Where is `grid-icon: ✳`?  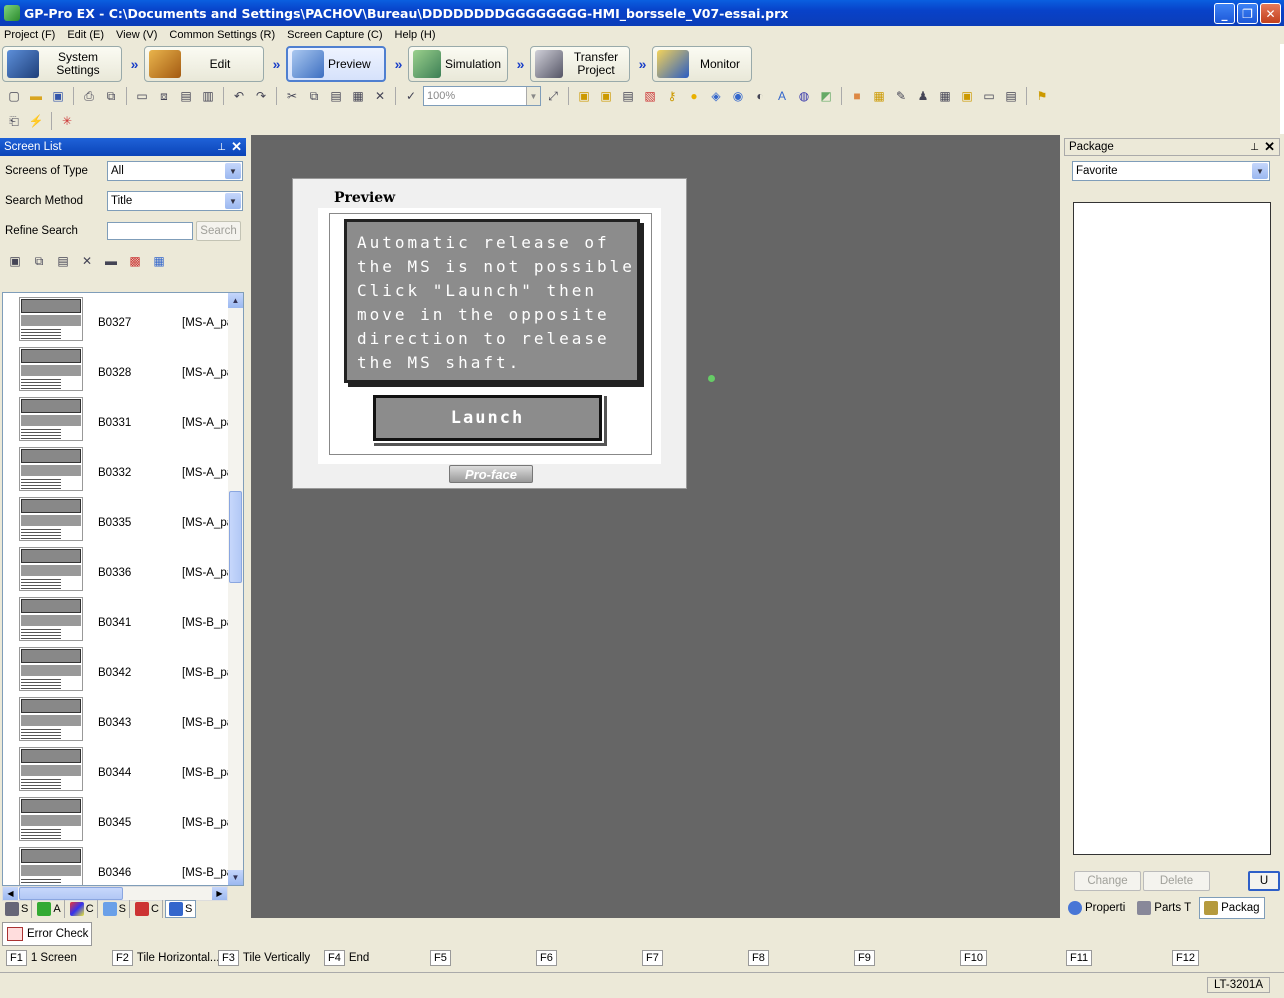 grid-icon: ✳ is located at coordinates (67, 121).